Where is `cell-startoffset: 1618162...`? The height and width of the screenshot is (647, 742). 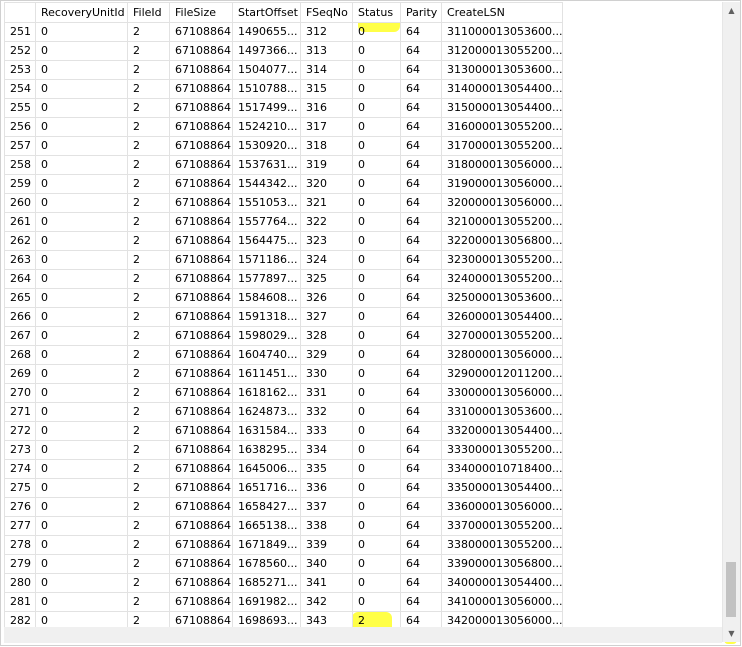 cell-startoffset: 1618162... is located at coordinates (266, 393).